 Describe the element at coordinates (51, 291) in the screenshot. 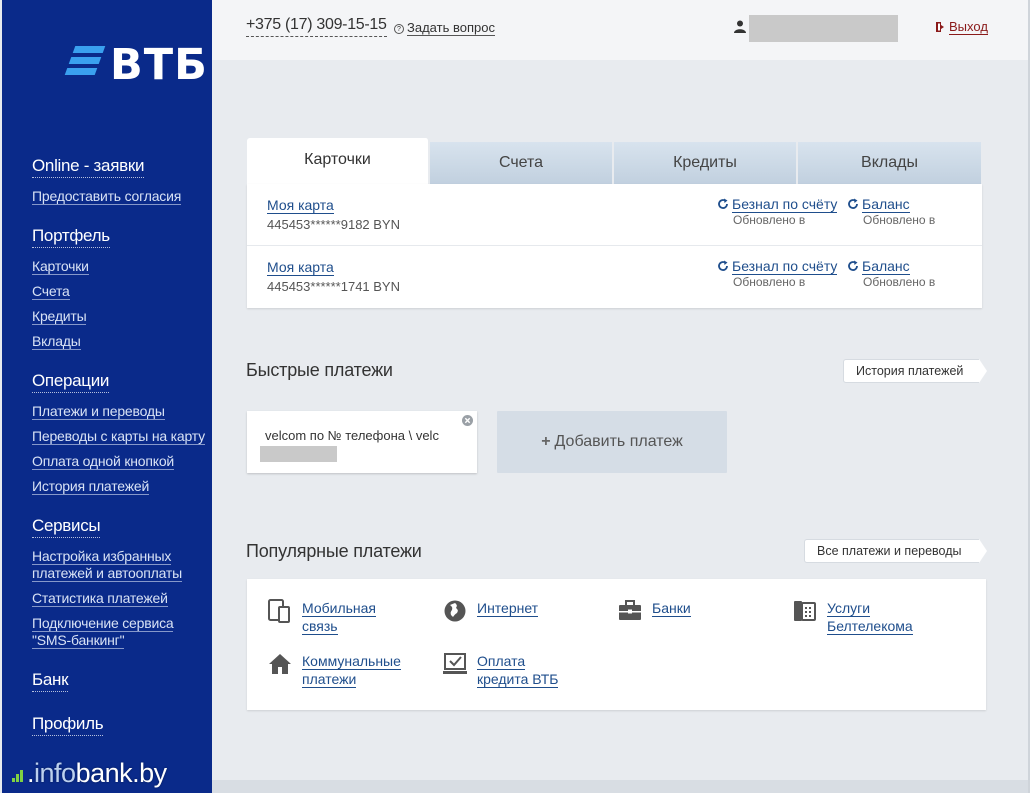

I see `sidebar-item-accounts: Счета` at that location.